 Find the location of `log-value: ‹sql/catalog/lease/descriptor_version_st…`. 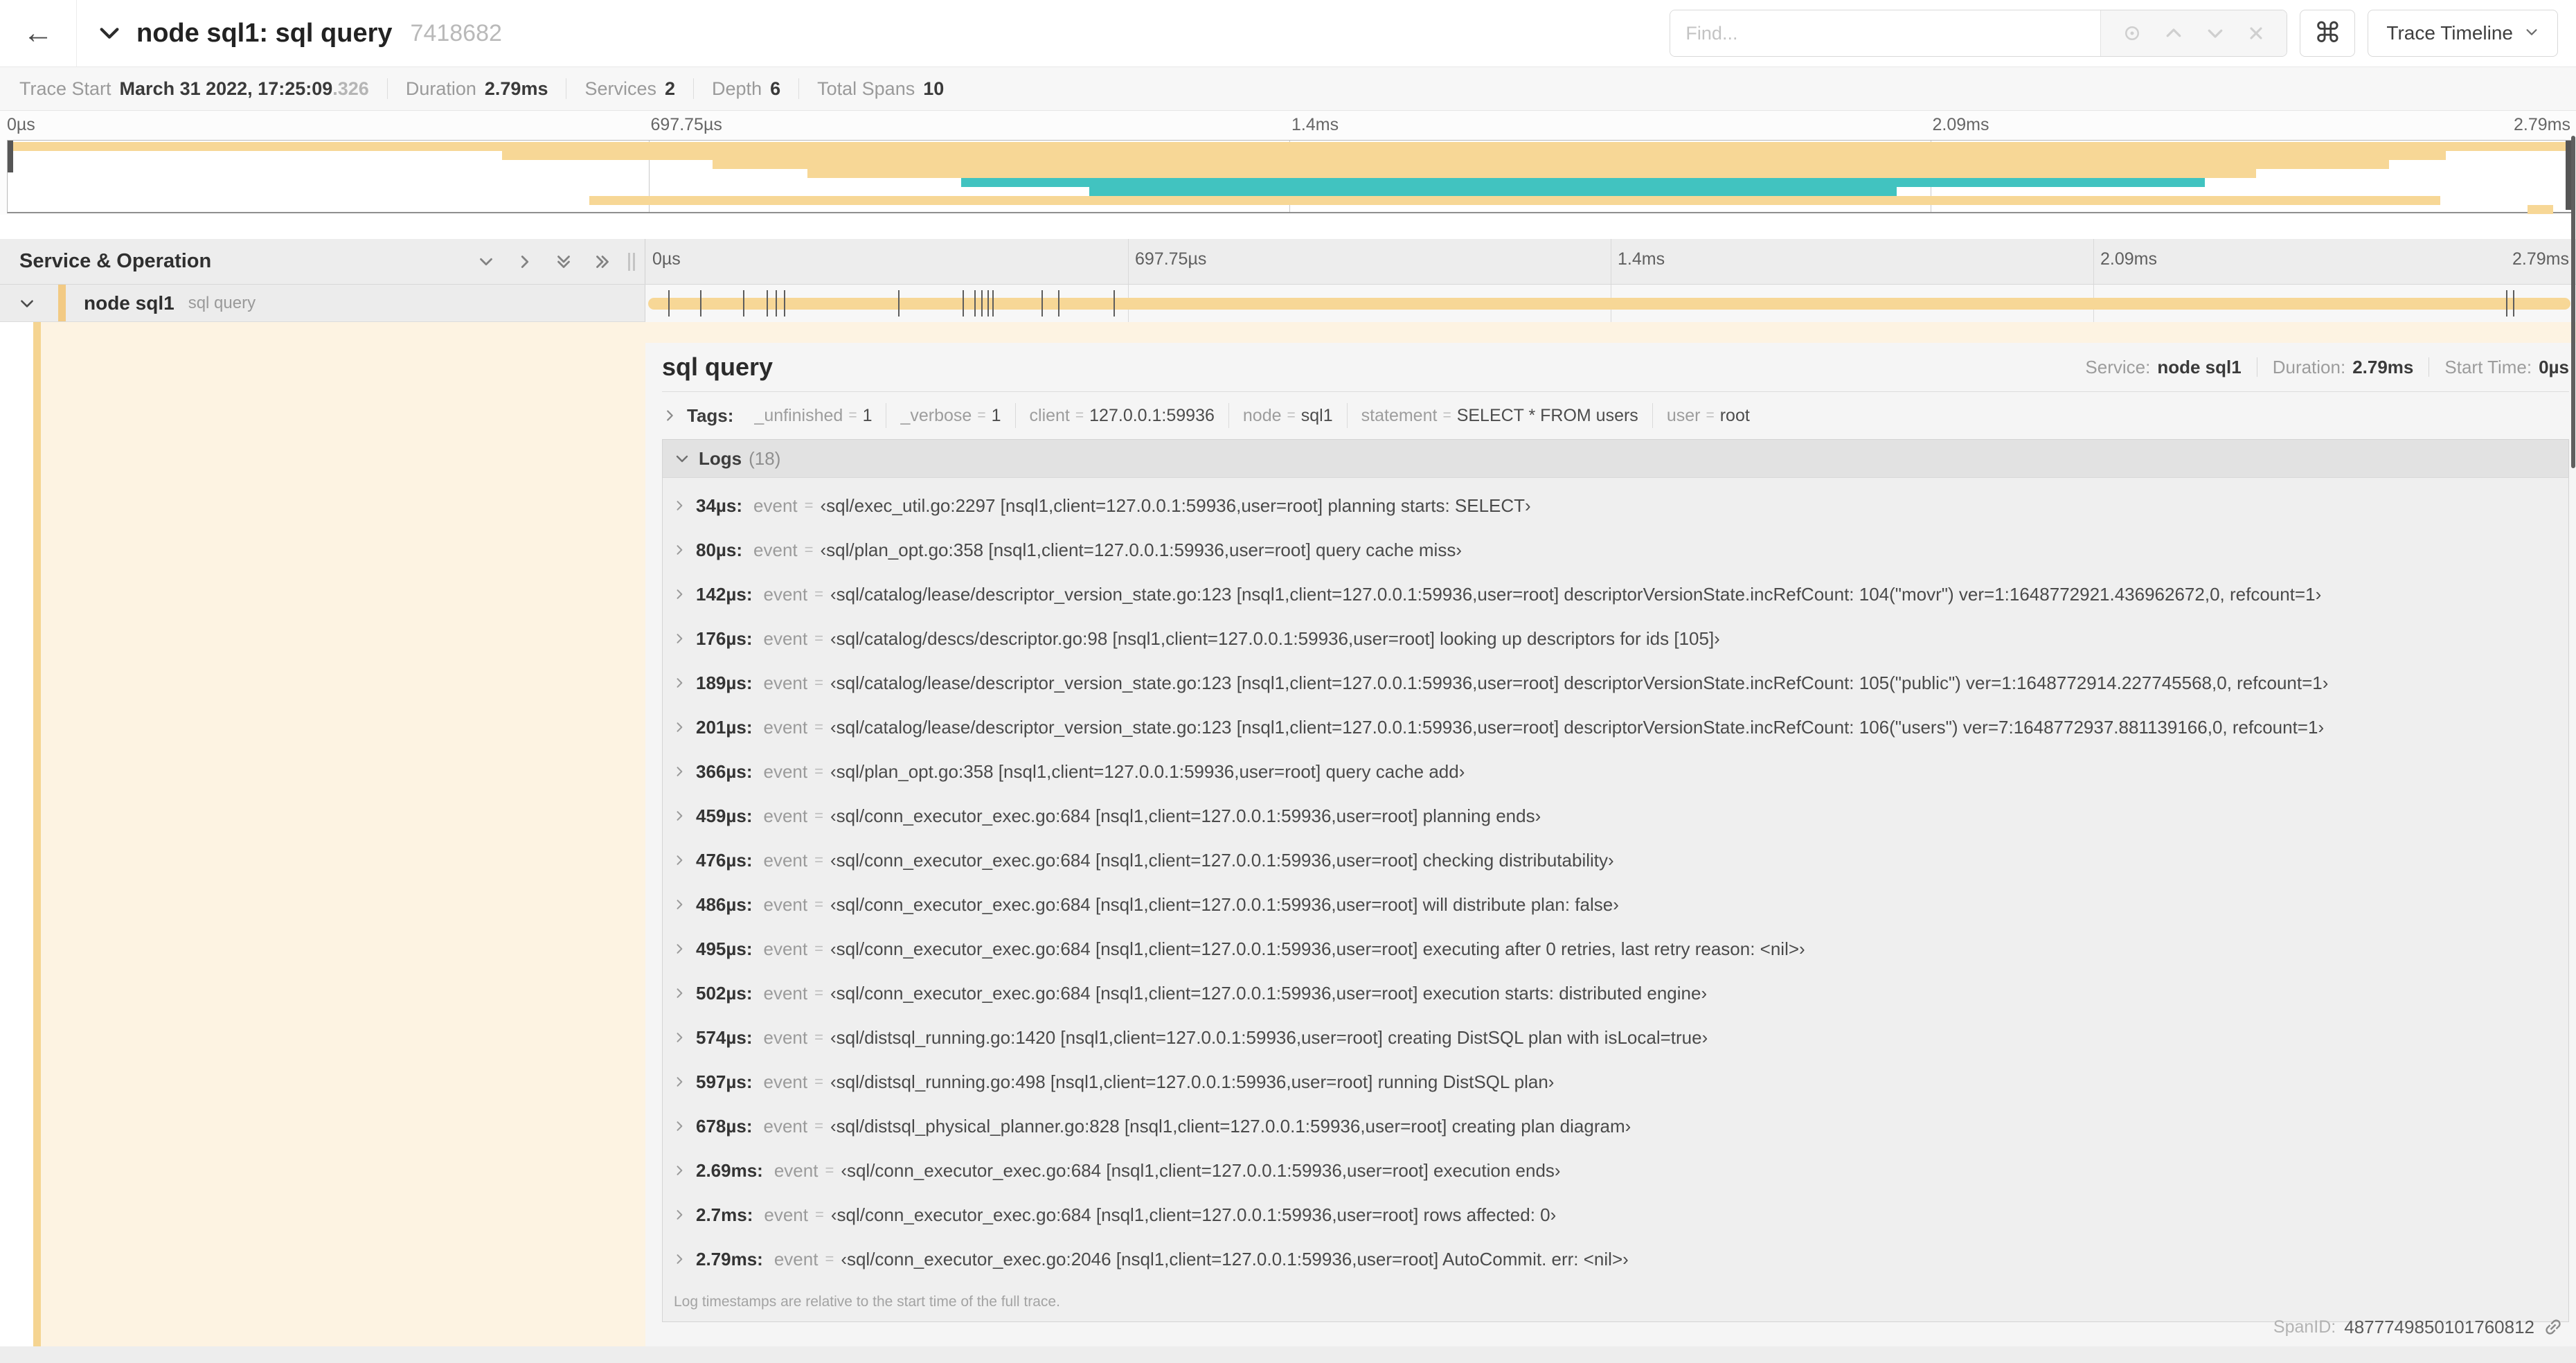

log-value: ‹sql/catalog/lease/descriptor_version_st… is located at coordinates (1577, 727).